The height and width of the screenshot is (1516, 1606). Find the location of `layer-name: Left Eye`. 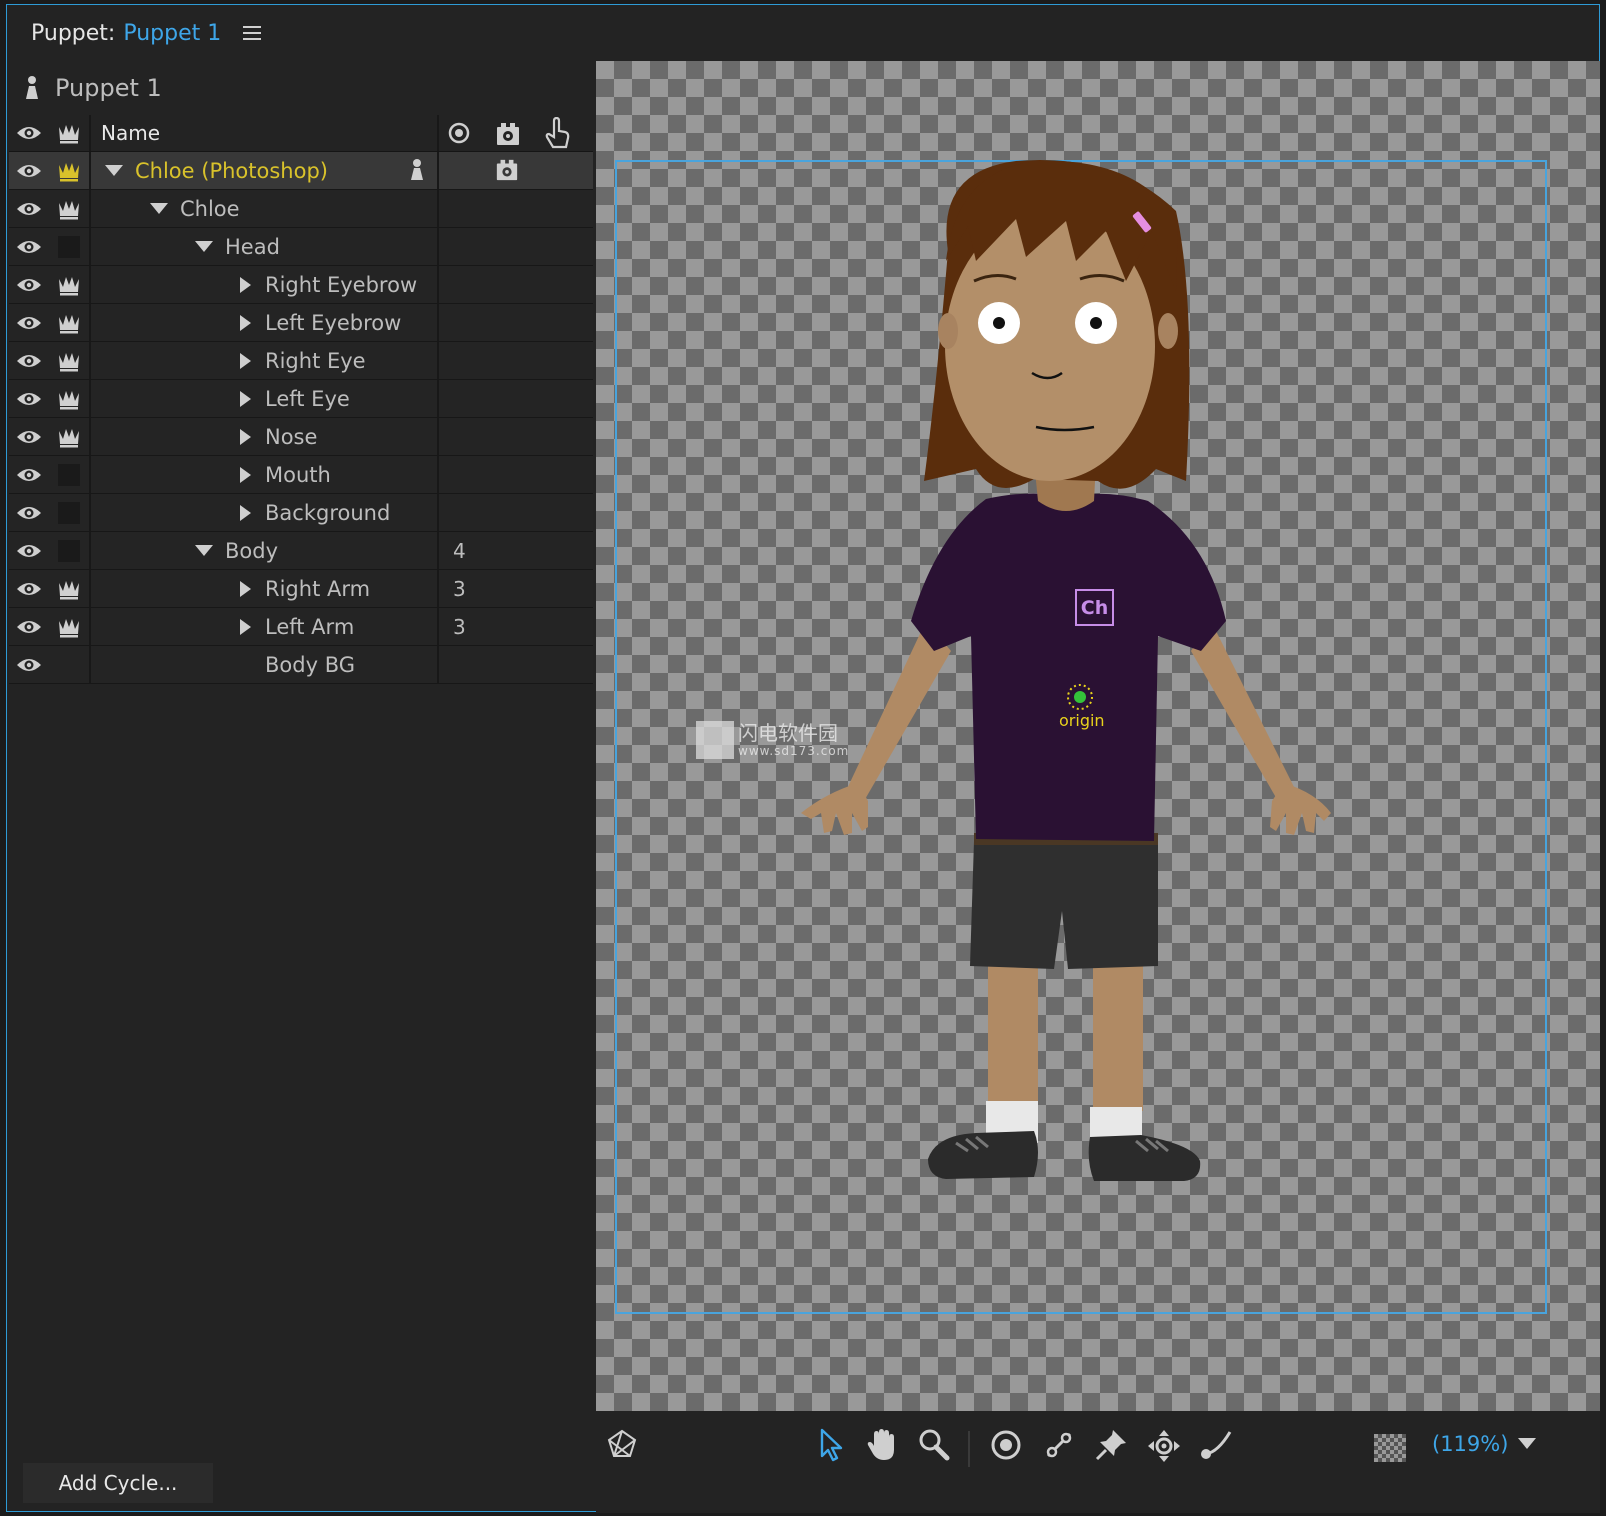

layer-name: Left Eye is located at coordinates (307, 399).